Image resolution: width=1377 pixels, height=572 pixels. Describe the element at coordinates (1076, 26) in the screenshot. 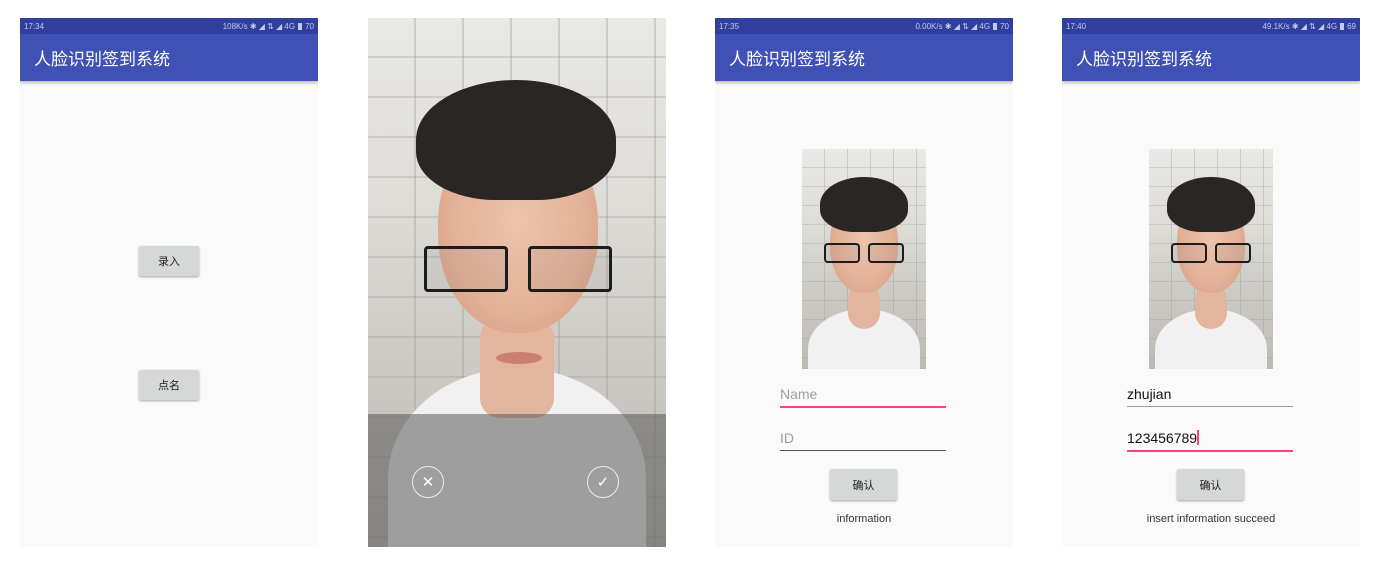

I see `status-time: 17:40` at that location.